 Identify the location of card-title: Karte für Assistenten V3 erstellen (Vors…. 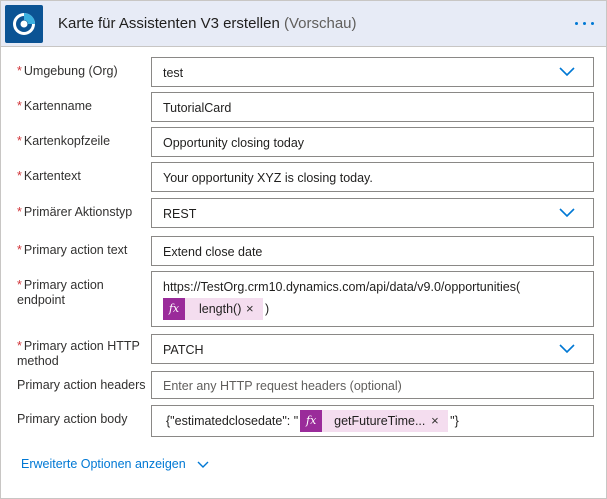
(207, 23).